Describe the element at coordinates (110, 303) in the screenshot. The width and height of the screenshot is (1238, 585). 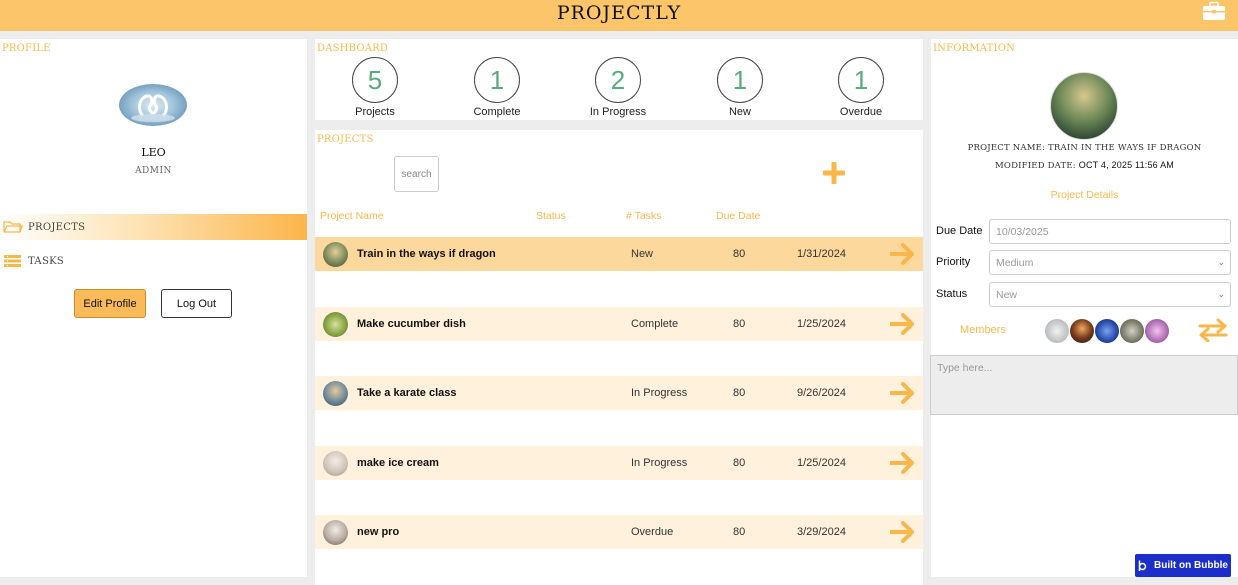
I see `edit-profile-button: Edit Profile` at that location.